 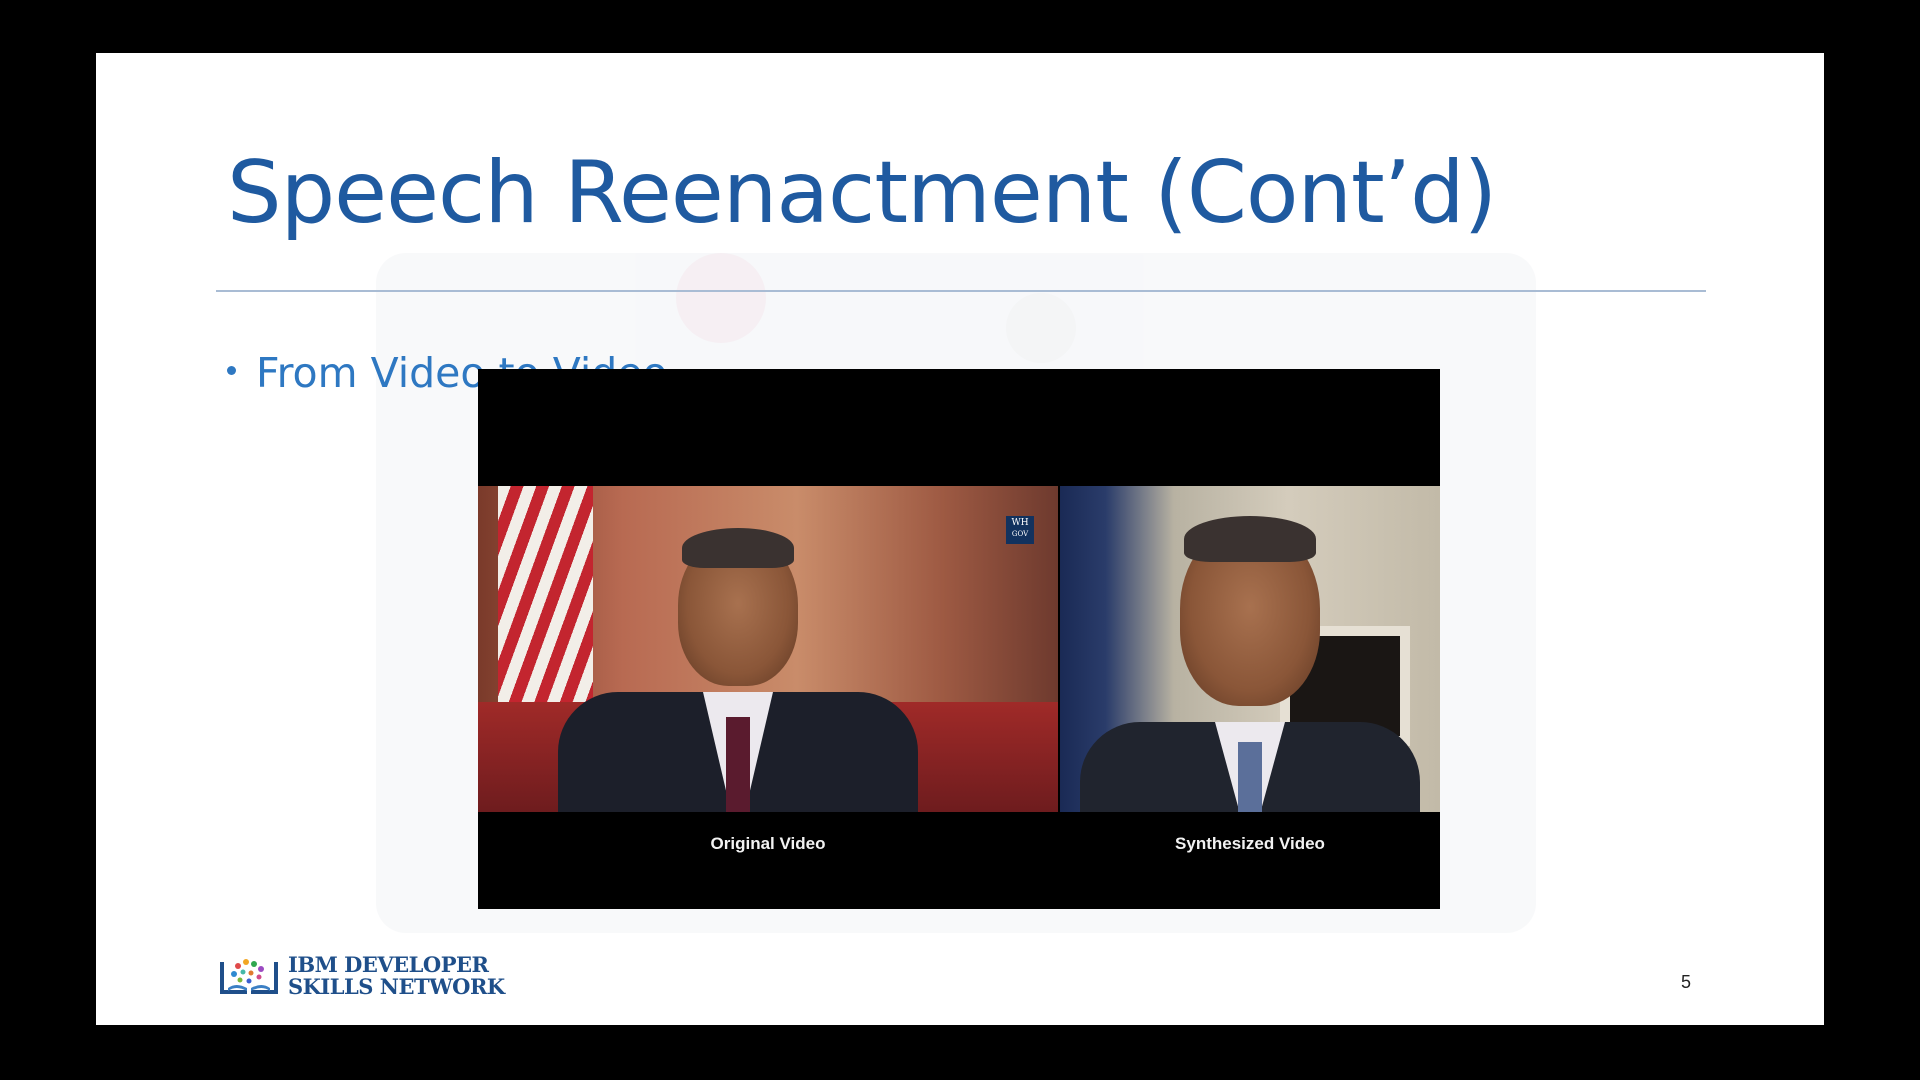 I want to click on wh-gov-badge: WH GOV, so click(x=1020, y=530).